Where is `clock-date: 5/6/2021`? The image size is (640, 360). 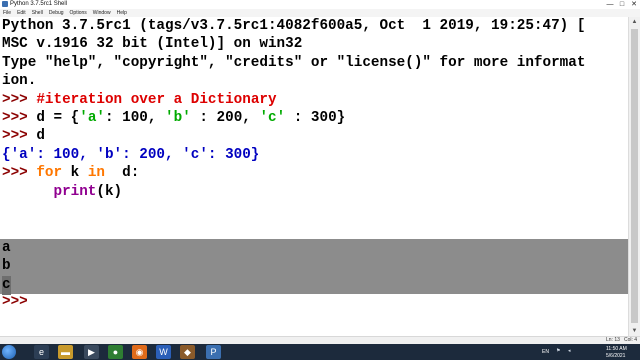 clock-date: 5/6/2021 is located at coordinates (615, 356).